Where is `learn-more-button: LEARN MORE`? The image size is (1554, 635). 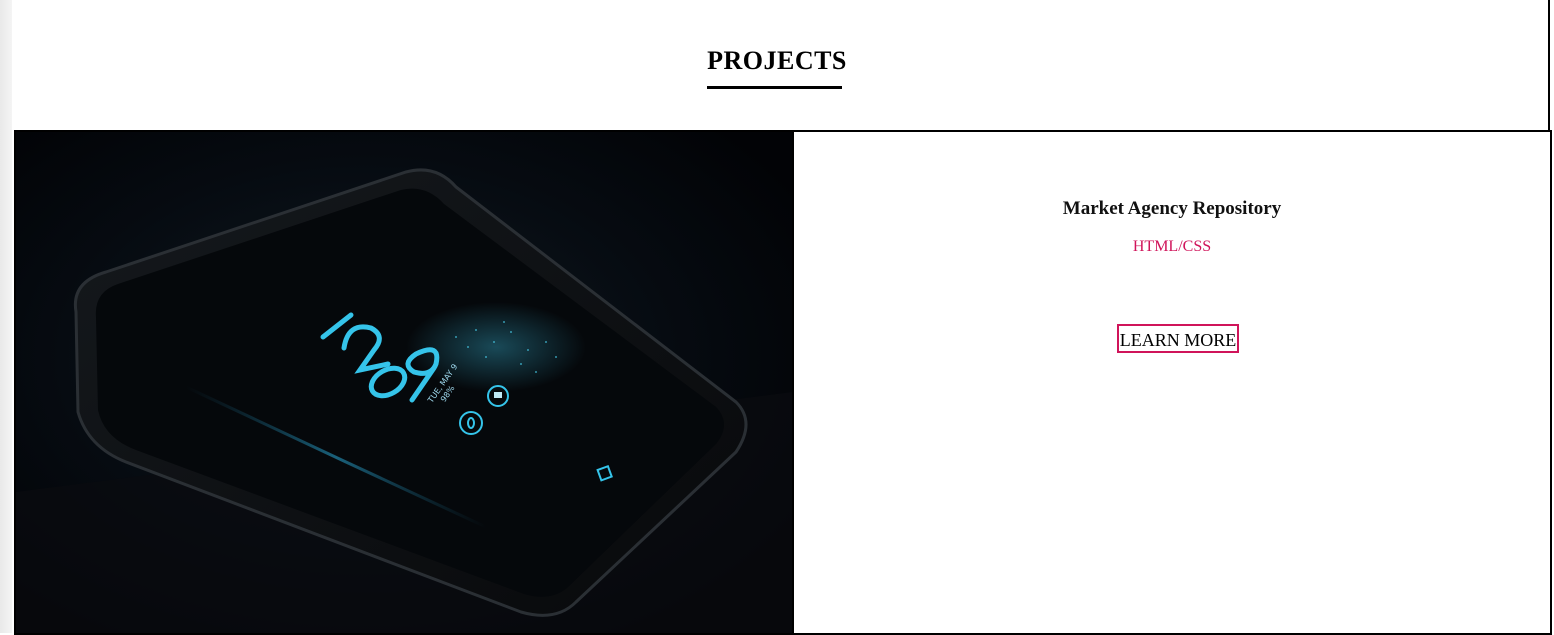
learn-more-button: LEARN MORE is located at coordinates (1178, 338).